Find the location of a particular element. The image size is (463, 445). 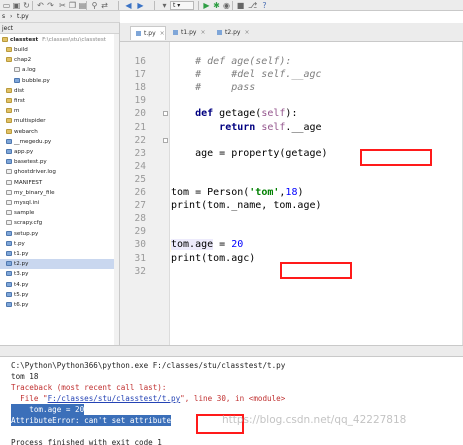

breadcrumb-file: t.py is located at coordinates (23, 17).